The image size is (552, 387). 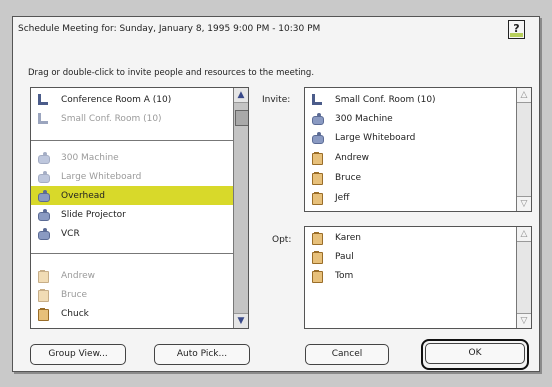 I want to click on scroll-thumb, so click(x=241, y=118).